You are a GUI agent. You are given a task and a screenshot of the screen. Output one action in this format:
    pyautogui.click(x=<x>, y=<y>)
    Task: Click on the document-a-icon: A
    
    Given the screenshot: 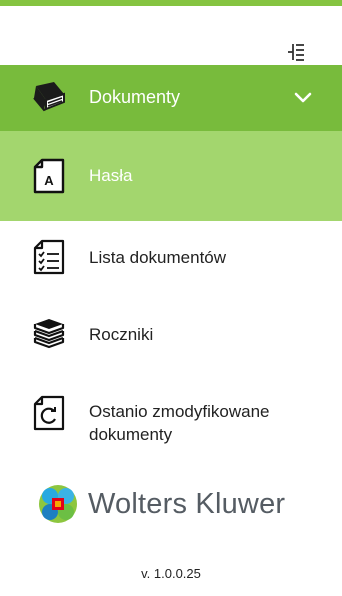 What is the action you would take?
    pyautogui.click(x=49, y=176)
    